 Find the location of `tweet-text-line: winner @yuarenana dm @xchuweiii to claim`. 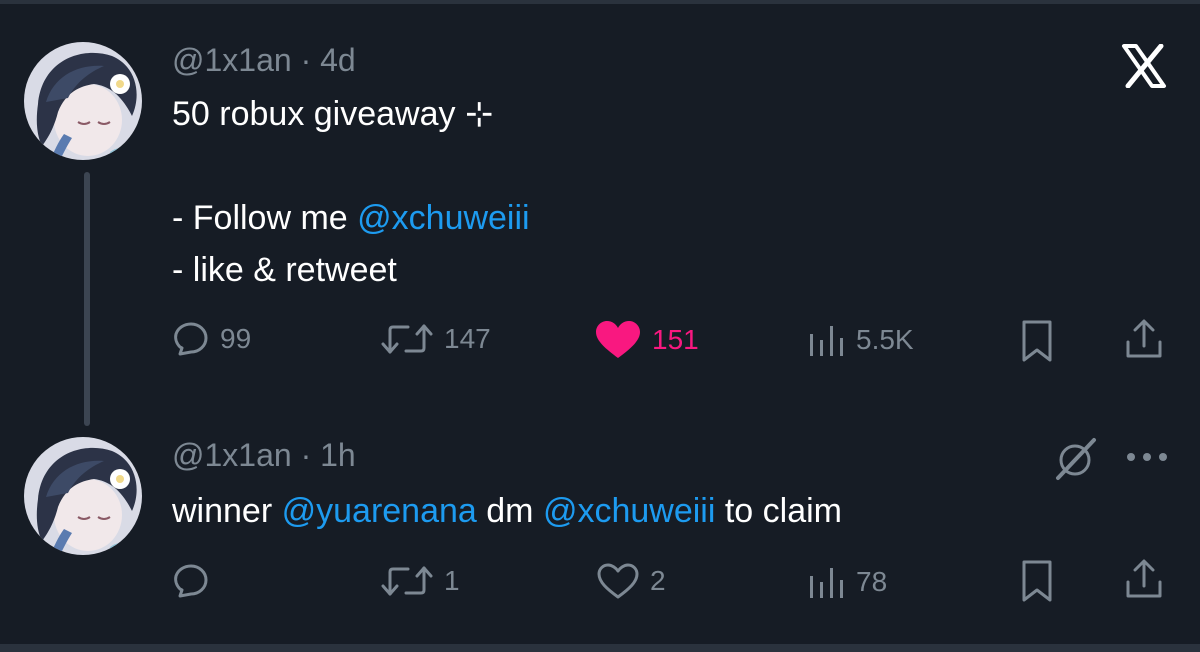

tweet-text-line: winner @yuarenana dm @xchuweiii to claim is located at coordinates (507, 511).